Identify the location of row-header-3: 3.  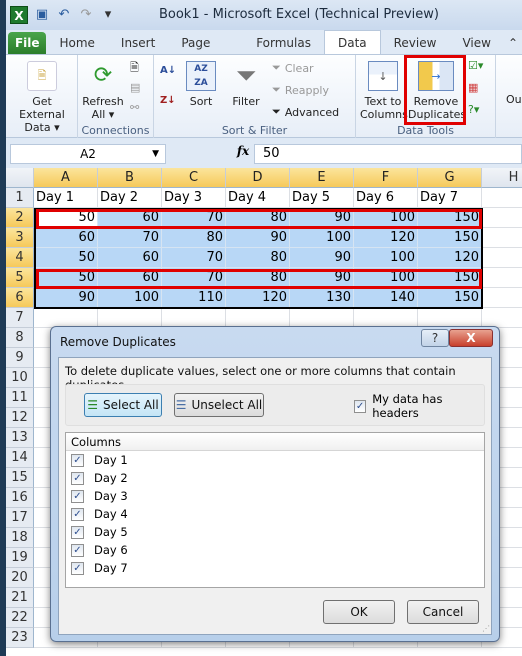
(20, 238).